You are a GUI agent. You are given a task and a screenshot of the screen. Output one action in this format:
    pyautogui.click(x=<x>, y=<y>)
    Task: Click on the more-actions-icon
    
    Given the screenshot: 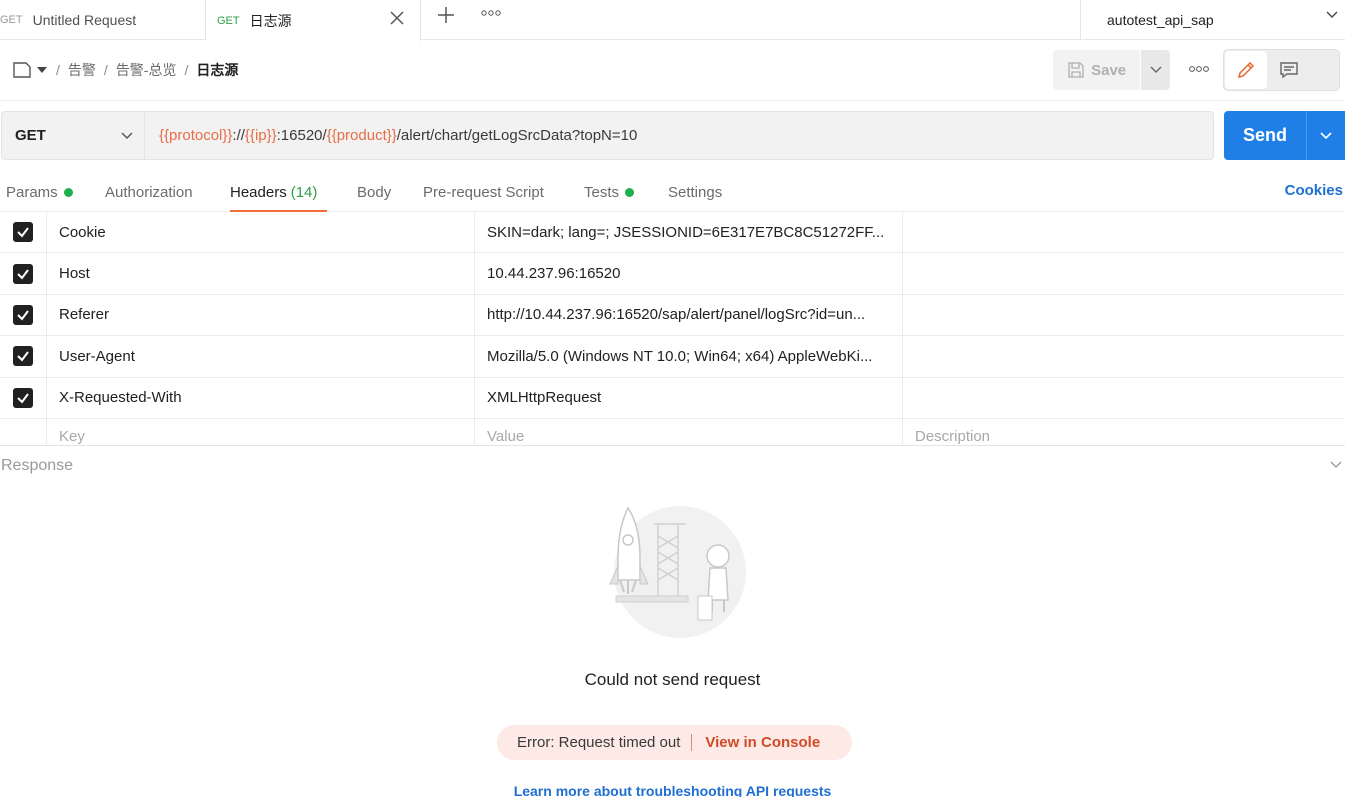 What is the action you would take?
    pyautogui.click(x=1199, y=69)
    